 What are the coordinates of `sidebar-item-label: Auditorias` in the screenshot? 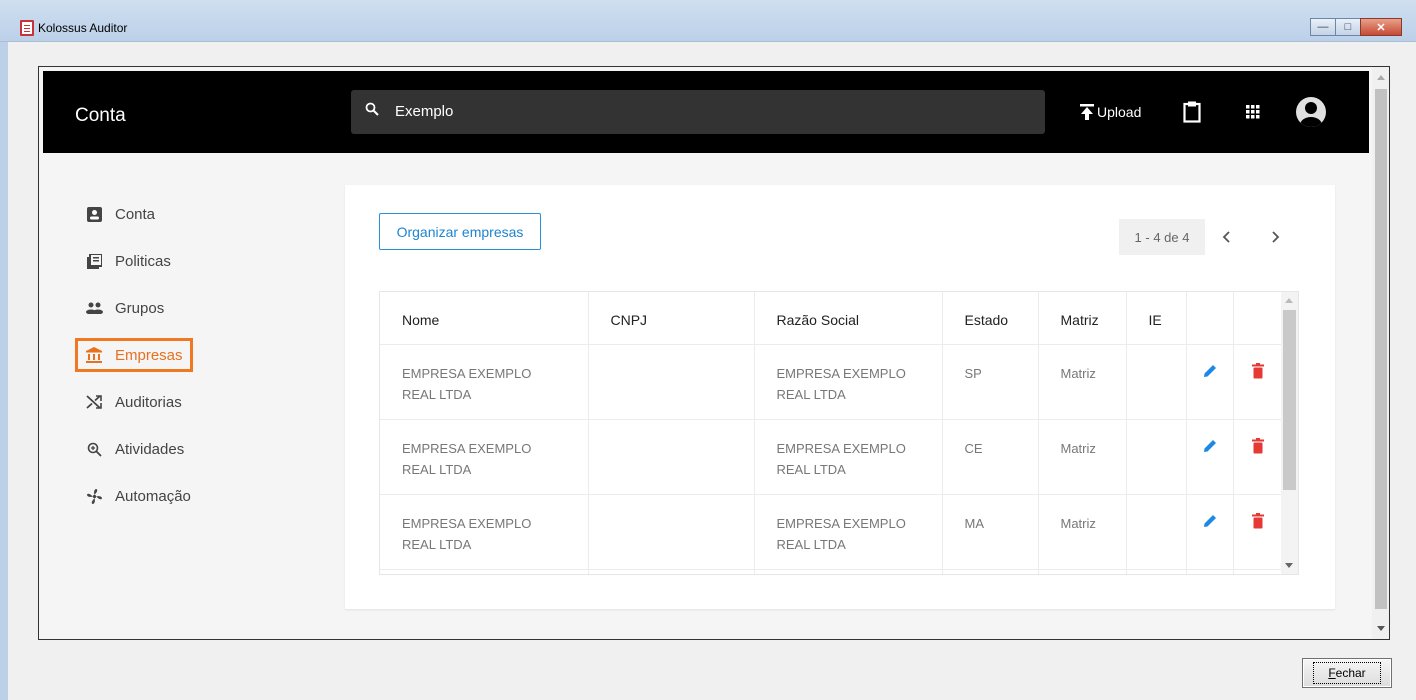 It's located at (148, 402).